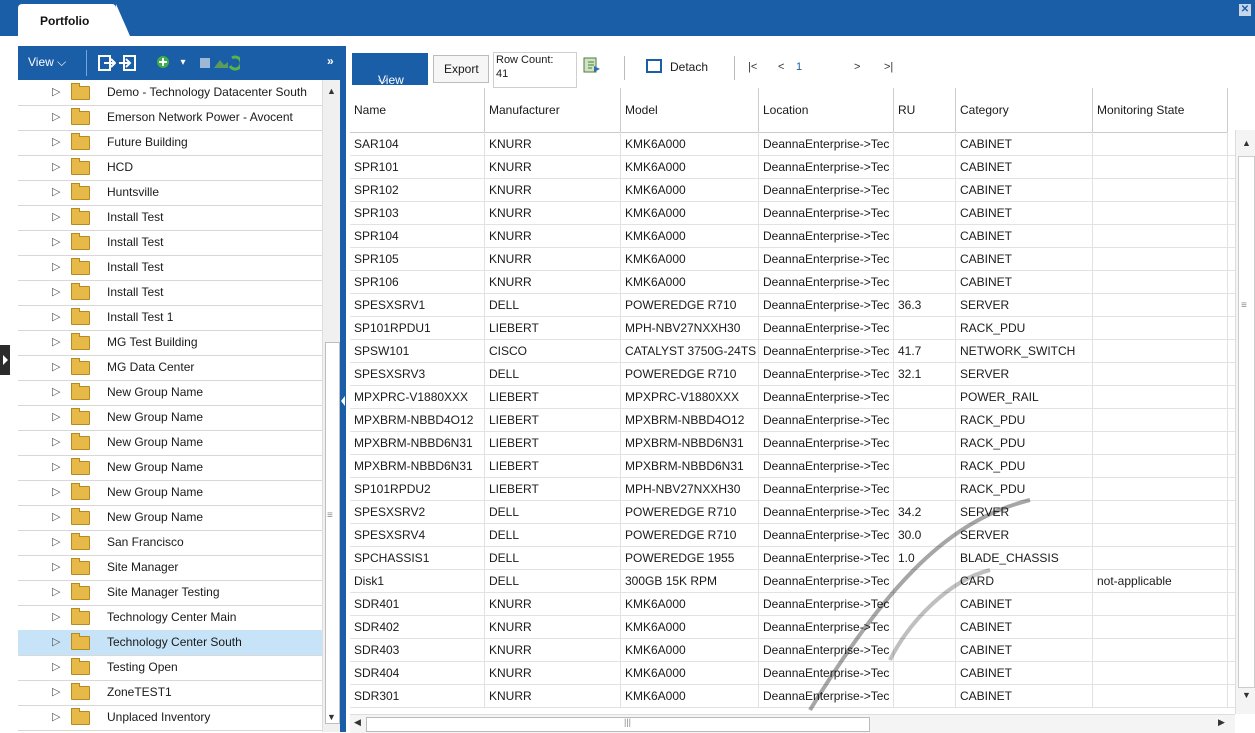  I want to click on tree-view-menu-button: View ⌵, so click(47, 62).